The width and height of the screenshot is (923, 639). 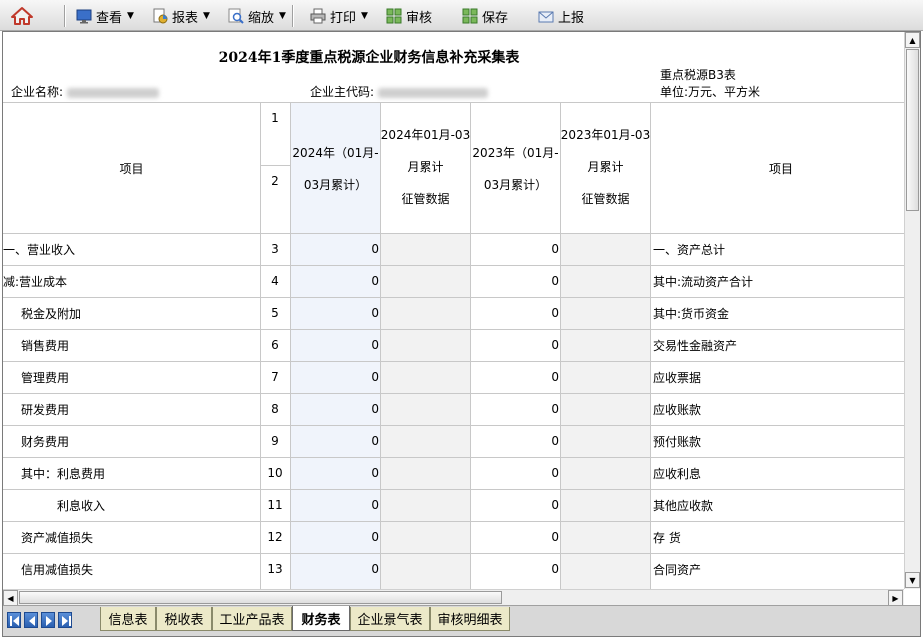 I want to click on row-item-label-right: 其中:流动资产合计, so click(x=703, y=281).